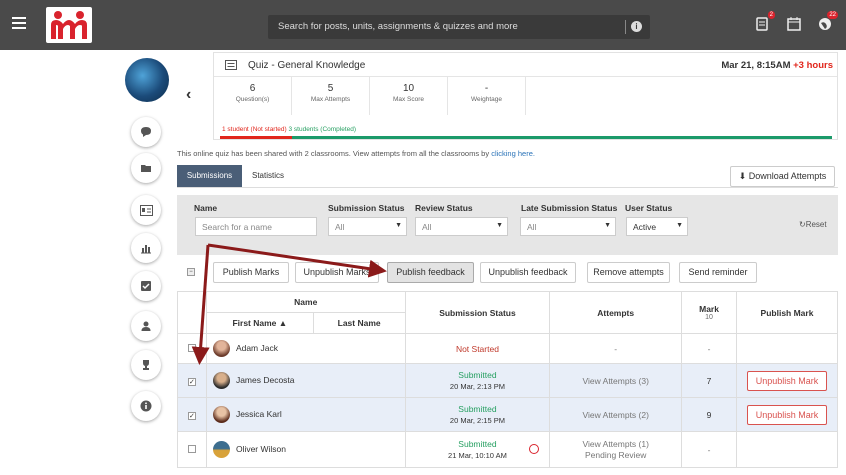 Image resolution: width=846 pixels, height=475 pixels. Describe the element at coordinates (507, 187) in the screenshot. I see `tab-divider` at that location.